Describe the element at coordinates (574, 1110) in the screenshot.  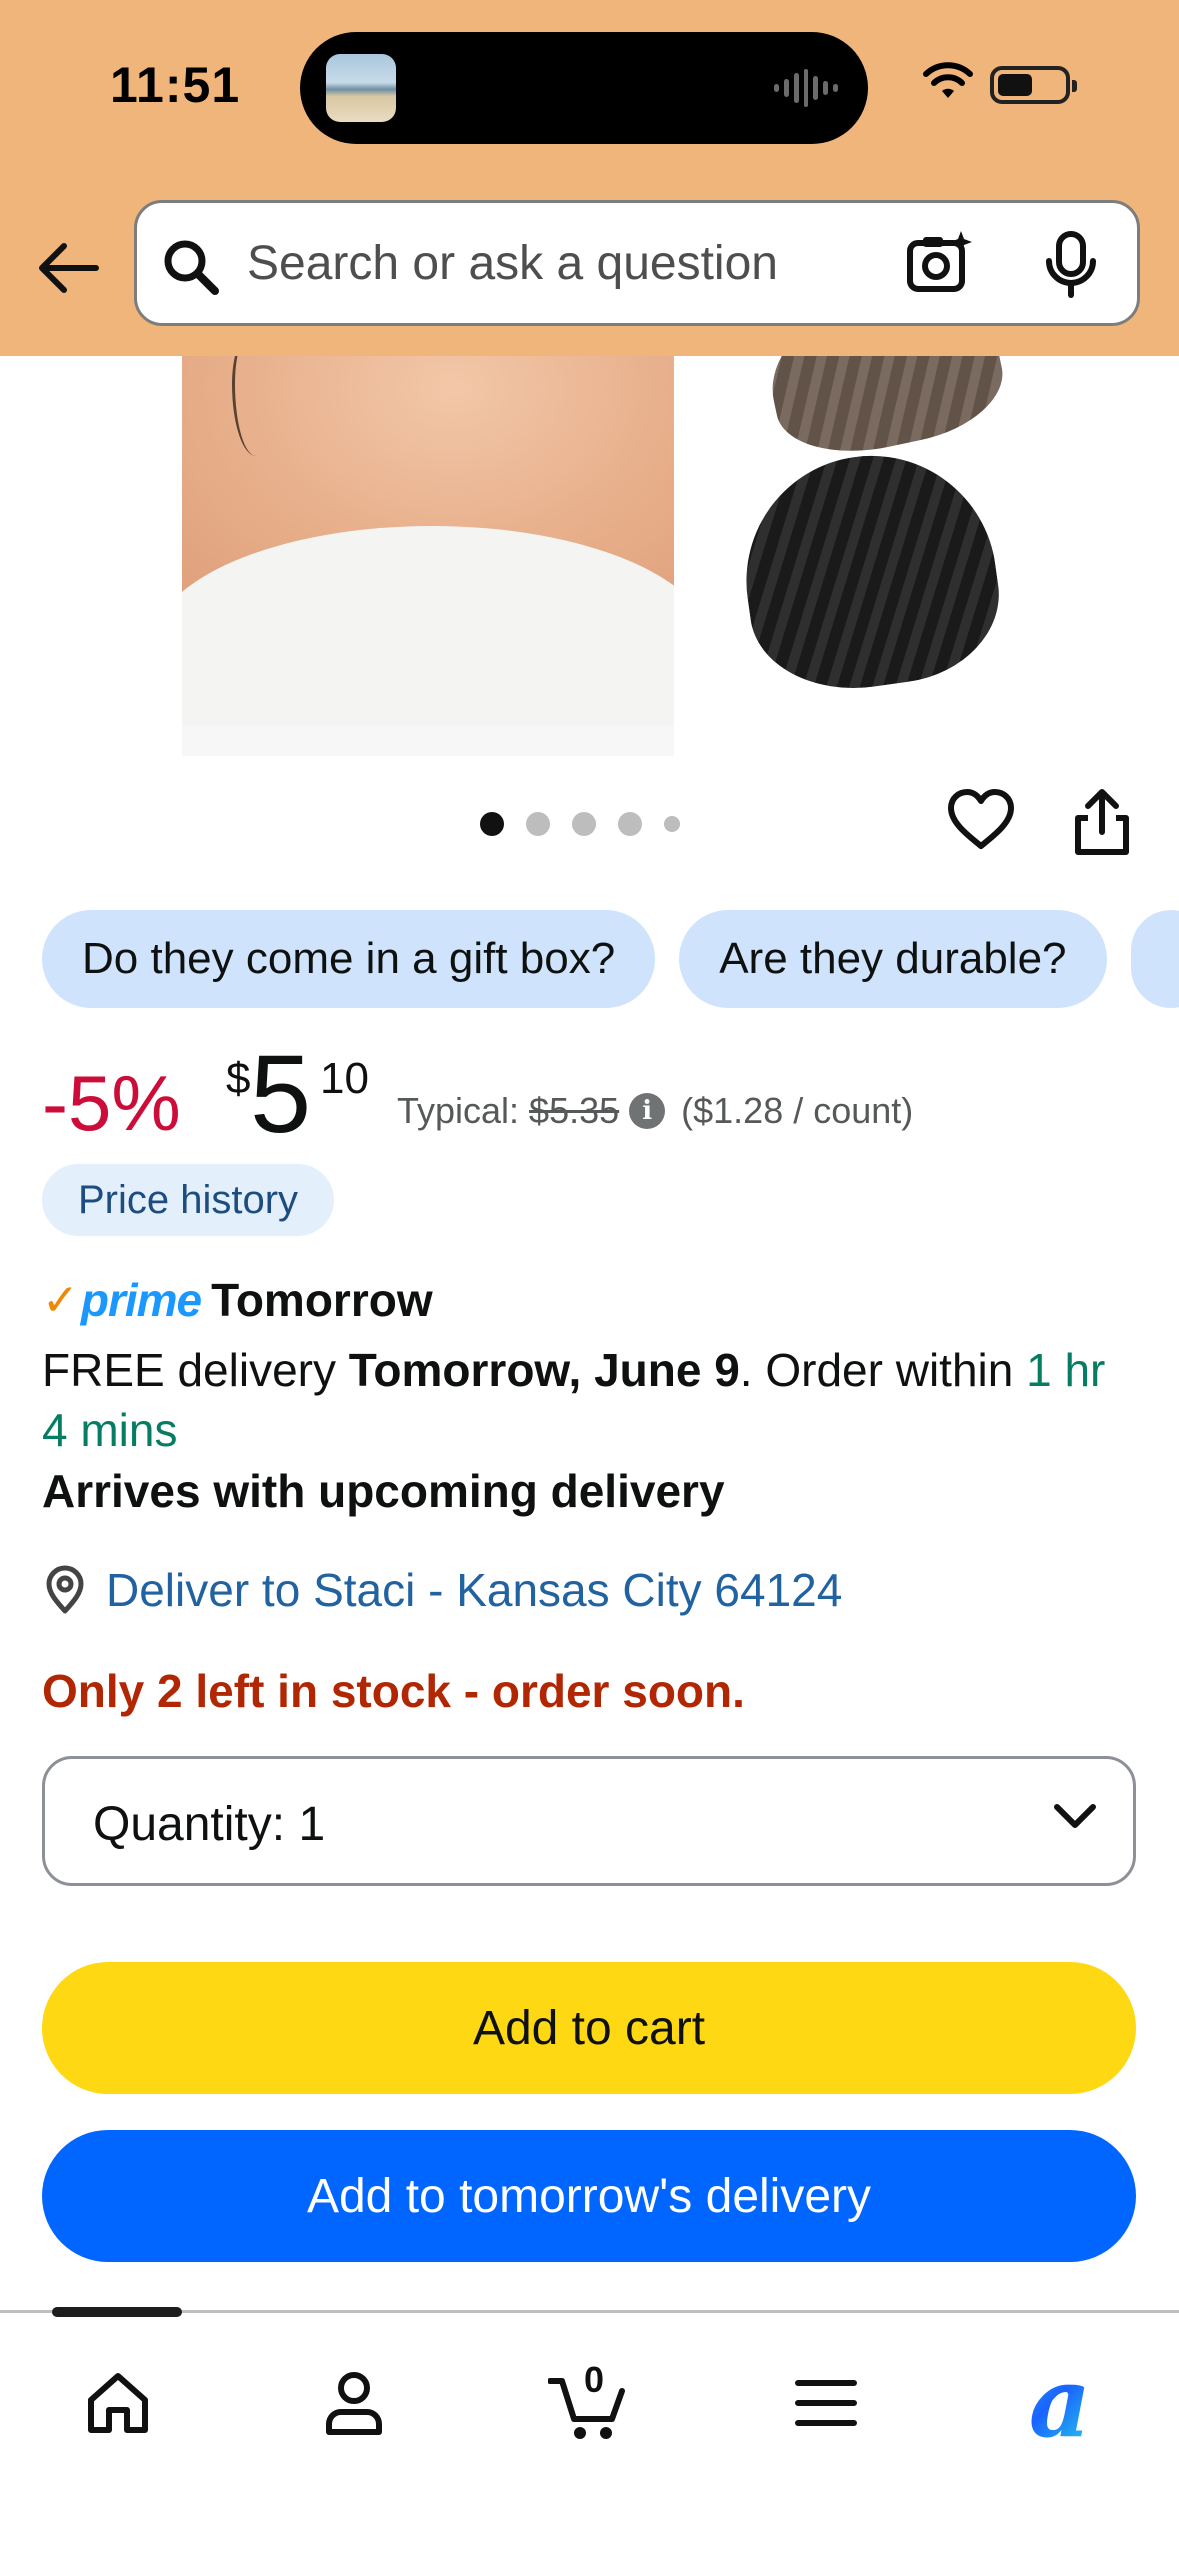
I see `typical-price-value: $5.35` at that location.